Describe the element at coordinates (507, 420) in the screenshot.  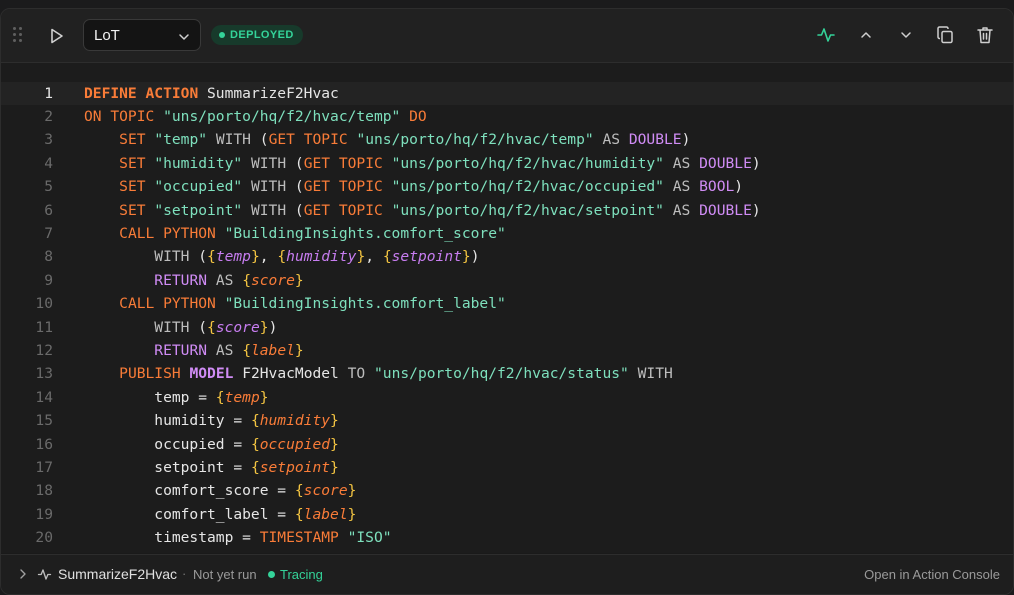
I see `code-line: 15 humidity = {humidity}` at that location.